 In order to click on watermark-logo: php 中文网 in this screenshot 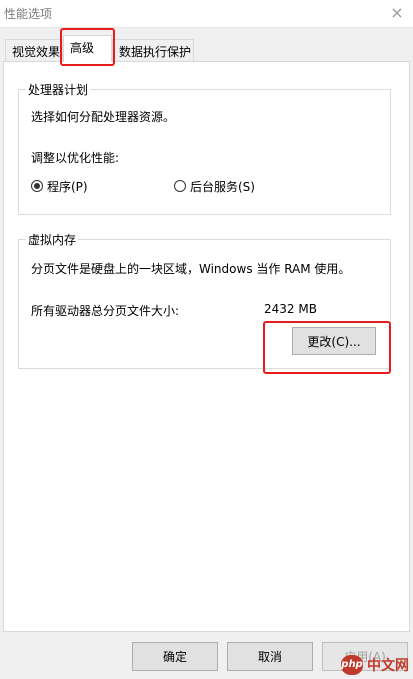, I will do `click(375, 665)`.